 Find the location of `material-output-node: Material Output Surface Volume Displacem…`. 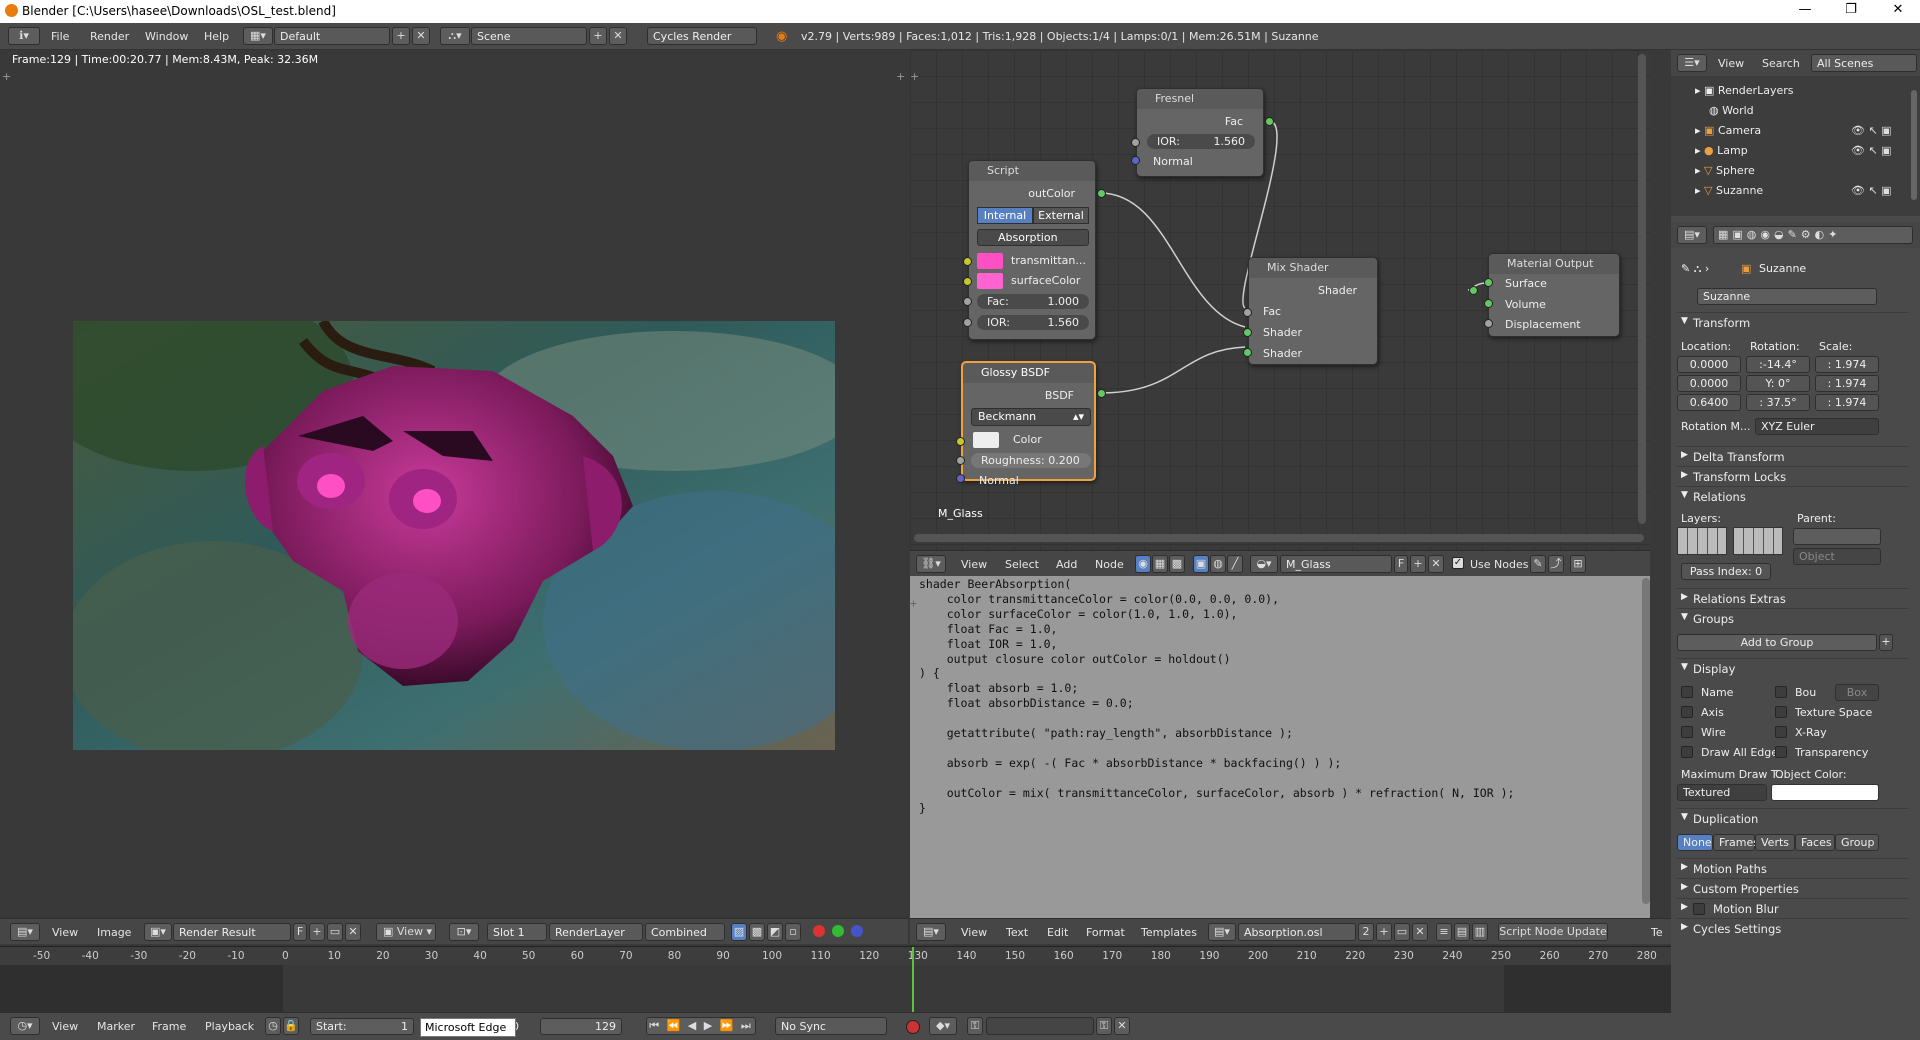

material-output-node: Material Output Surface Volume Displacem… is located at coordinates (1554, 295).